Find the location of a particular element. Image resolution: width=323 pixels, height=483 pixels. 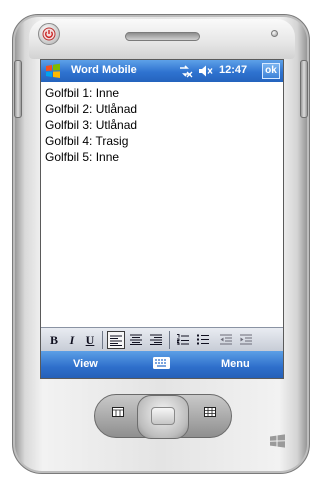

document-line: Golfbil 3: Utlånad is located at coordinates (163, 125).